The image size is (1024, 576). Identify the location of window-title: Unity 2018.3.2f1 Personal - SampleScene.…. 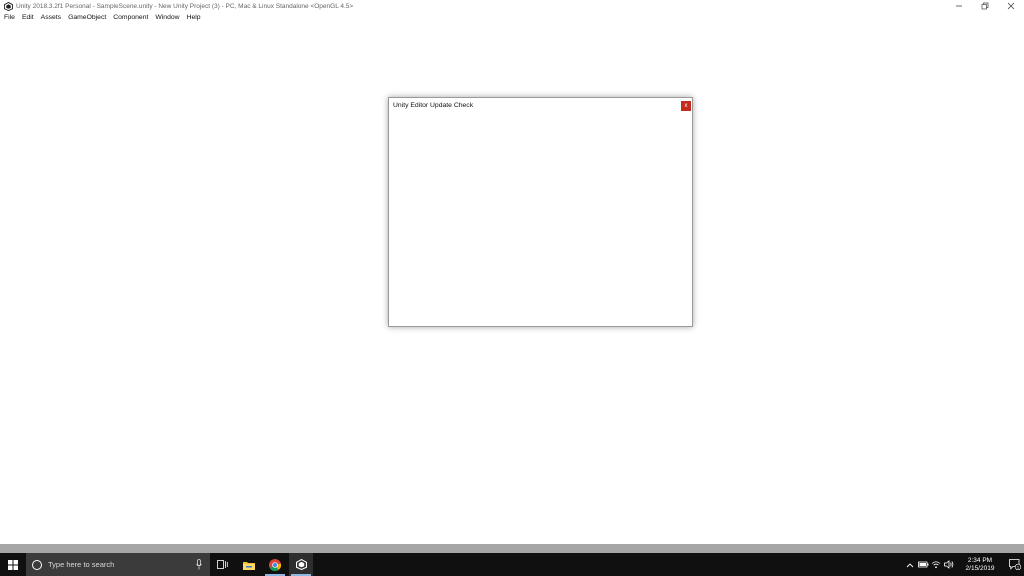
(185, 6).